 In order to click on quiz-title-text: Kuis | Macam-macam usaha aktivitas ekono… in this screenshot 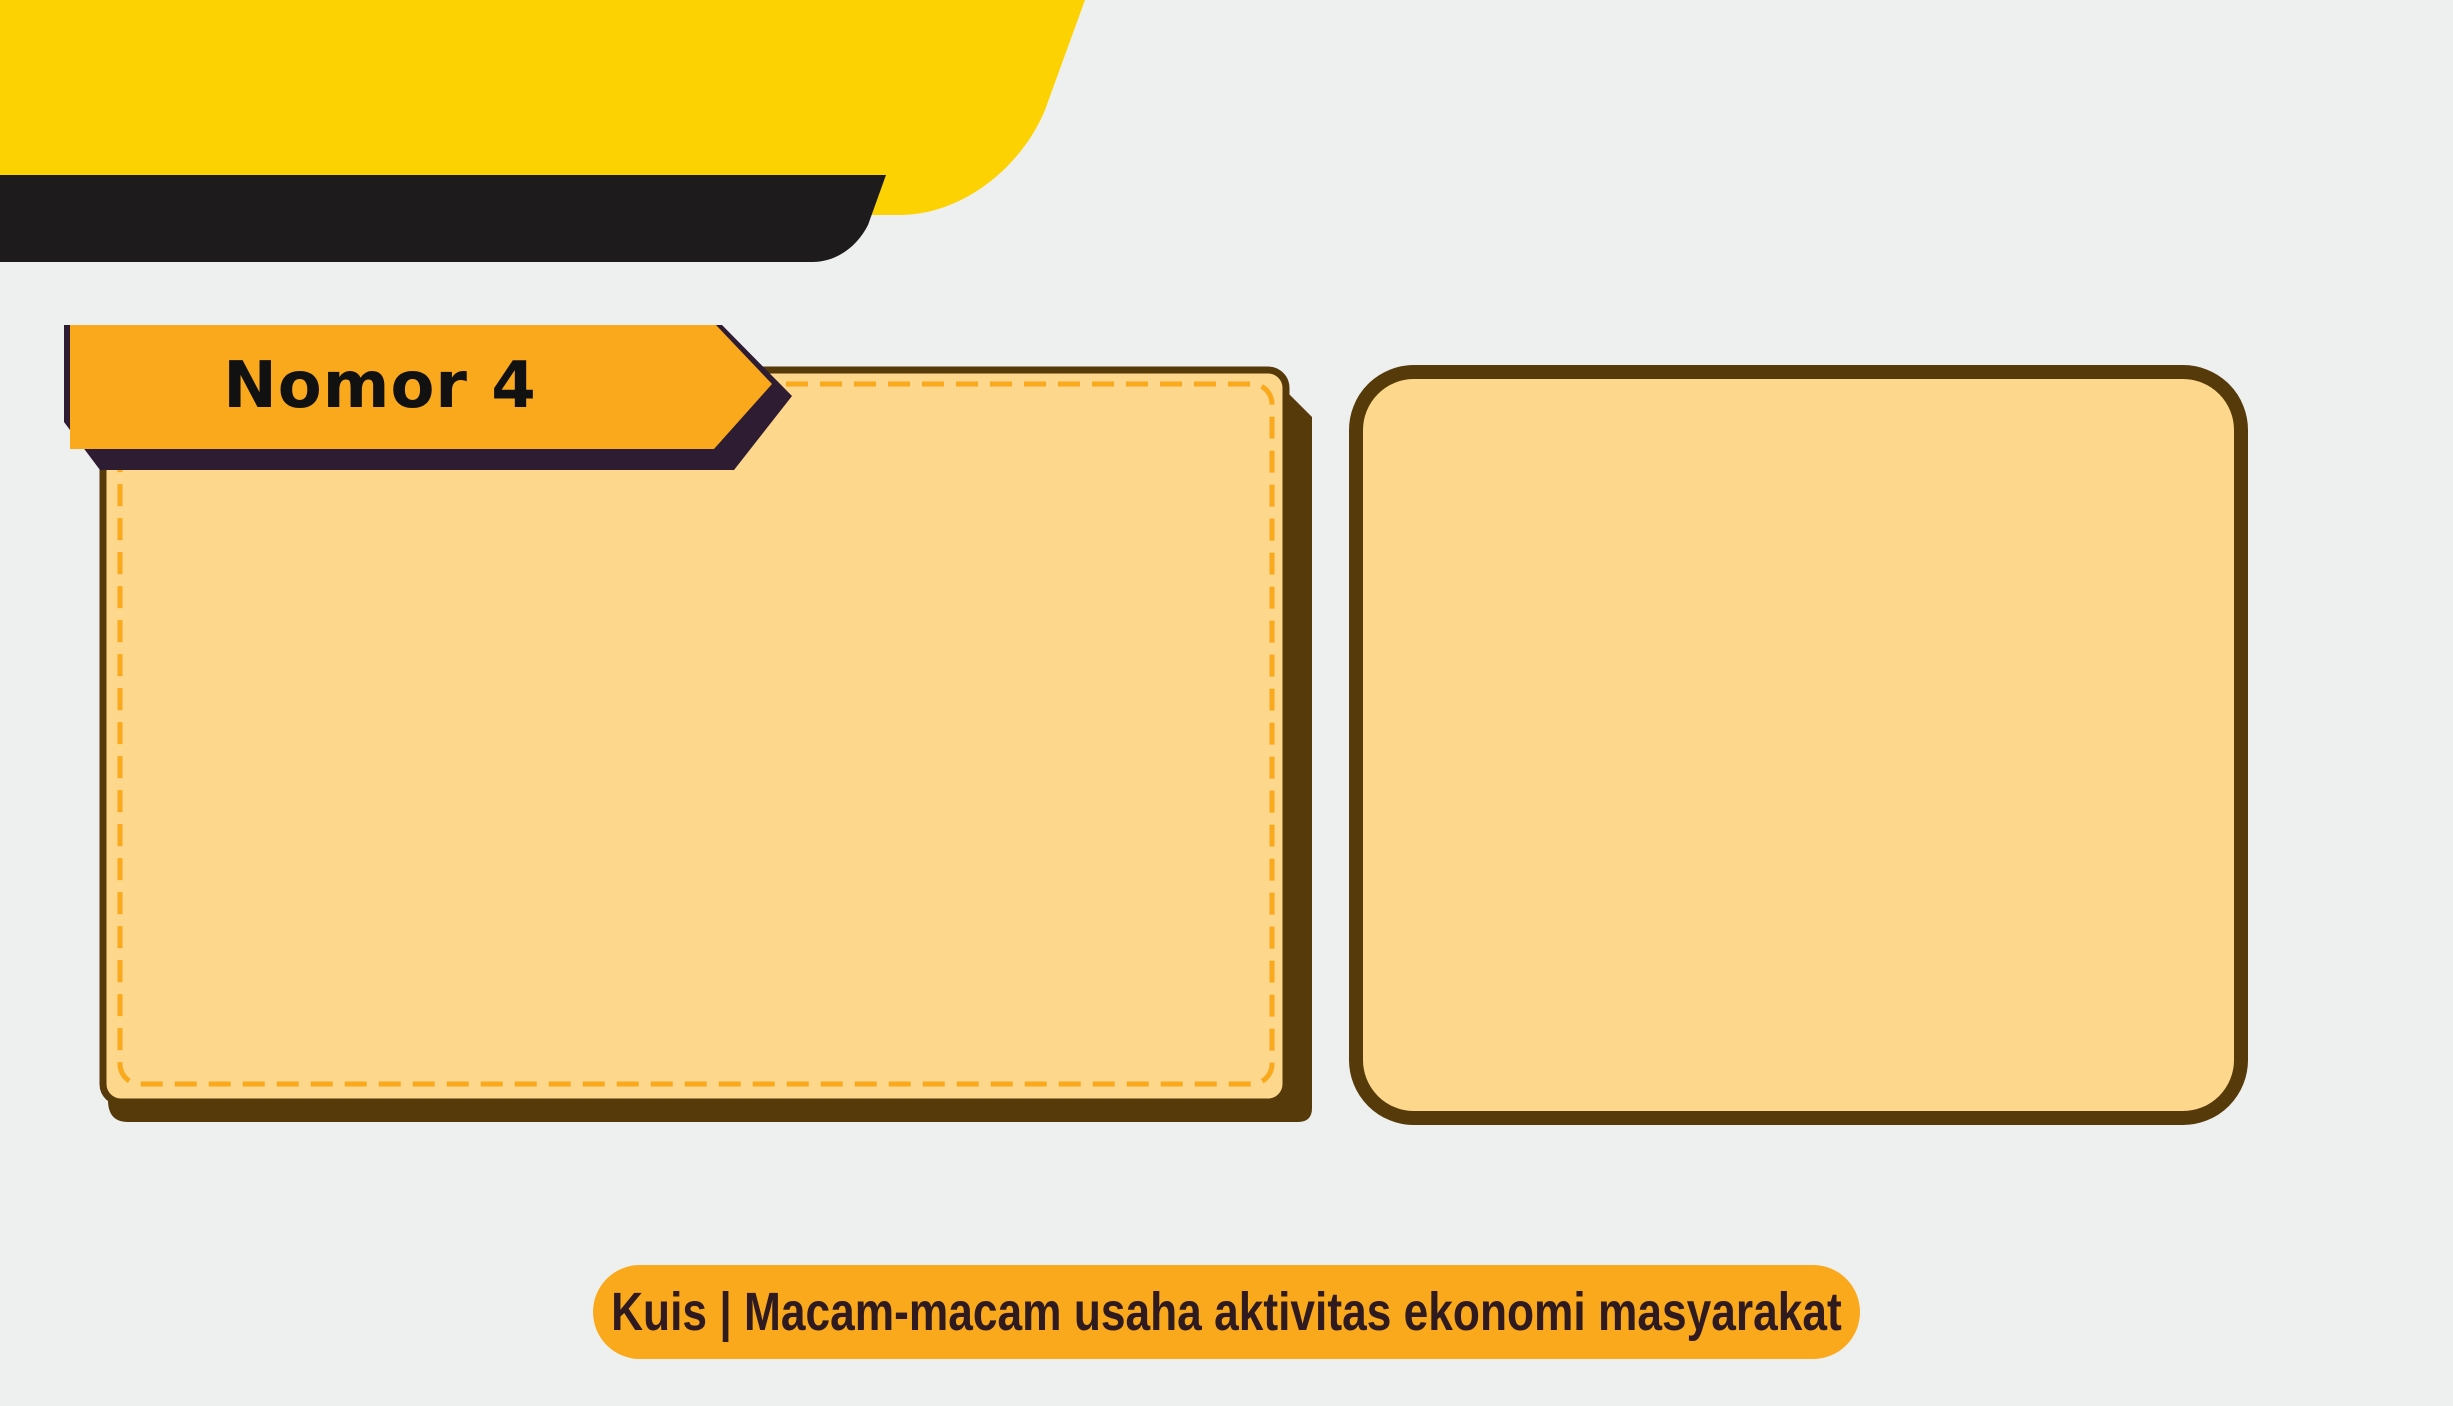, I will do `click(1226, 1312)`.